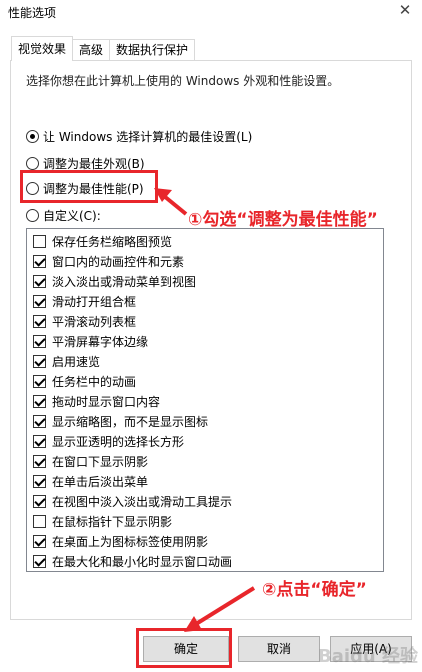  What do you see at coordinates (314, 590) in the screenshot?
I see `annotation-step2: ②点击“确定”` at bounding box center [314, 590].